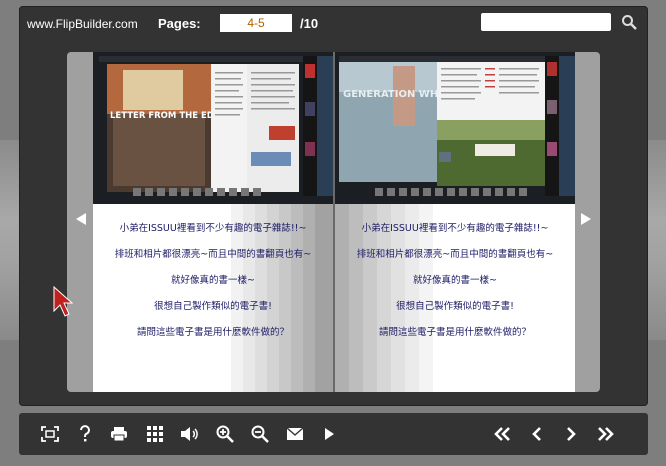 The width and height of the screenshot is (666, 466). I want to click on zoom-out-icon, so click(260, 434).